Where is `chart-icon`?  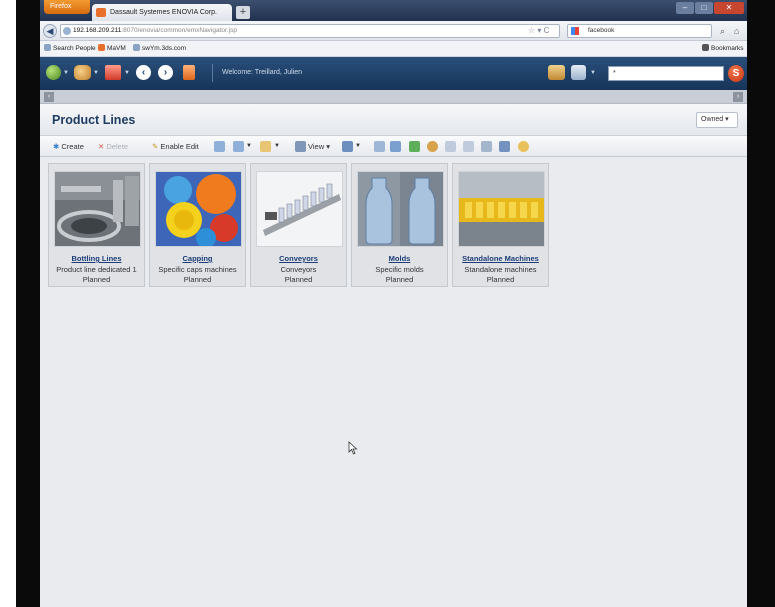
chart-icon is located at coordinates (504, 146).